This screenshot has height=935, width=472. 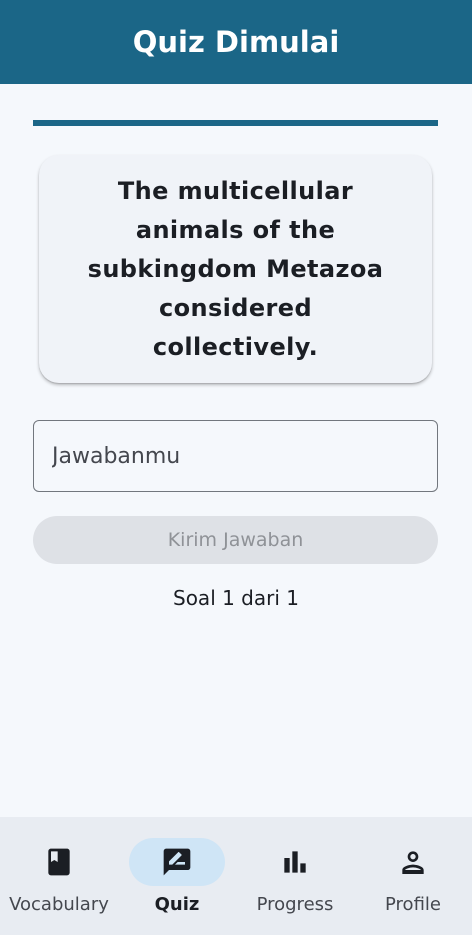 I want to click on rate-review-pen-icon, so click(x=177, y=862).